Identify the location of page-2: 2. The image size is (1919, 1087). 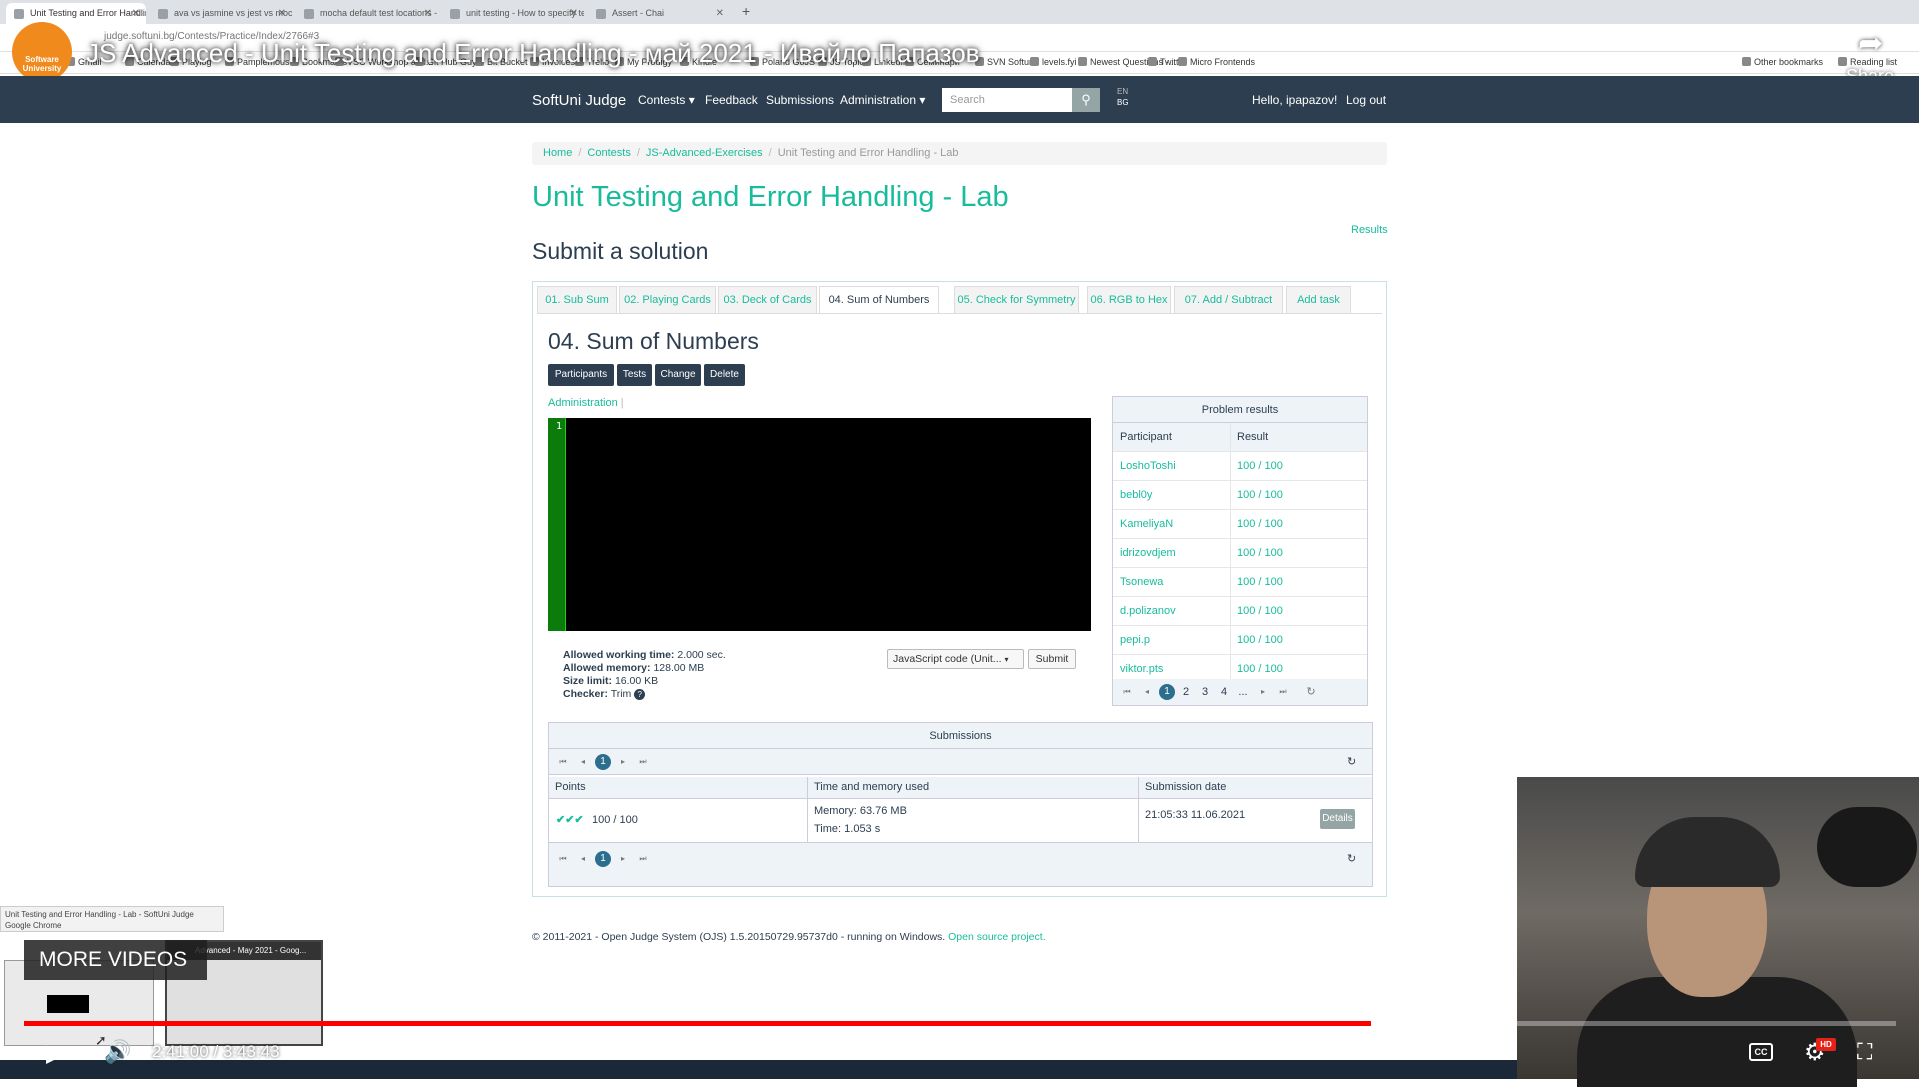
(1186, 692).